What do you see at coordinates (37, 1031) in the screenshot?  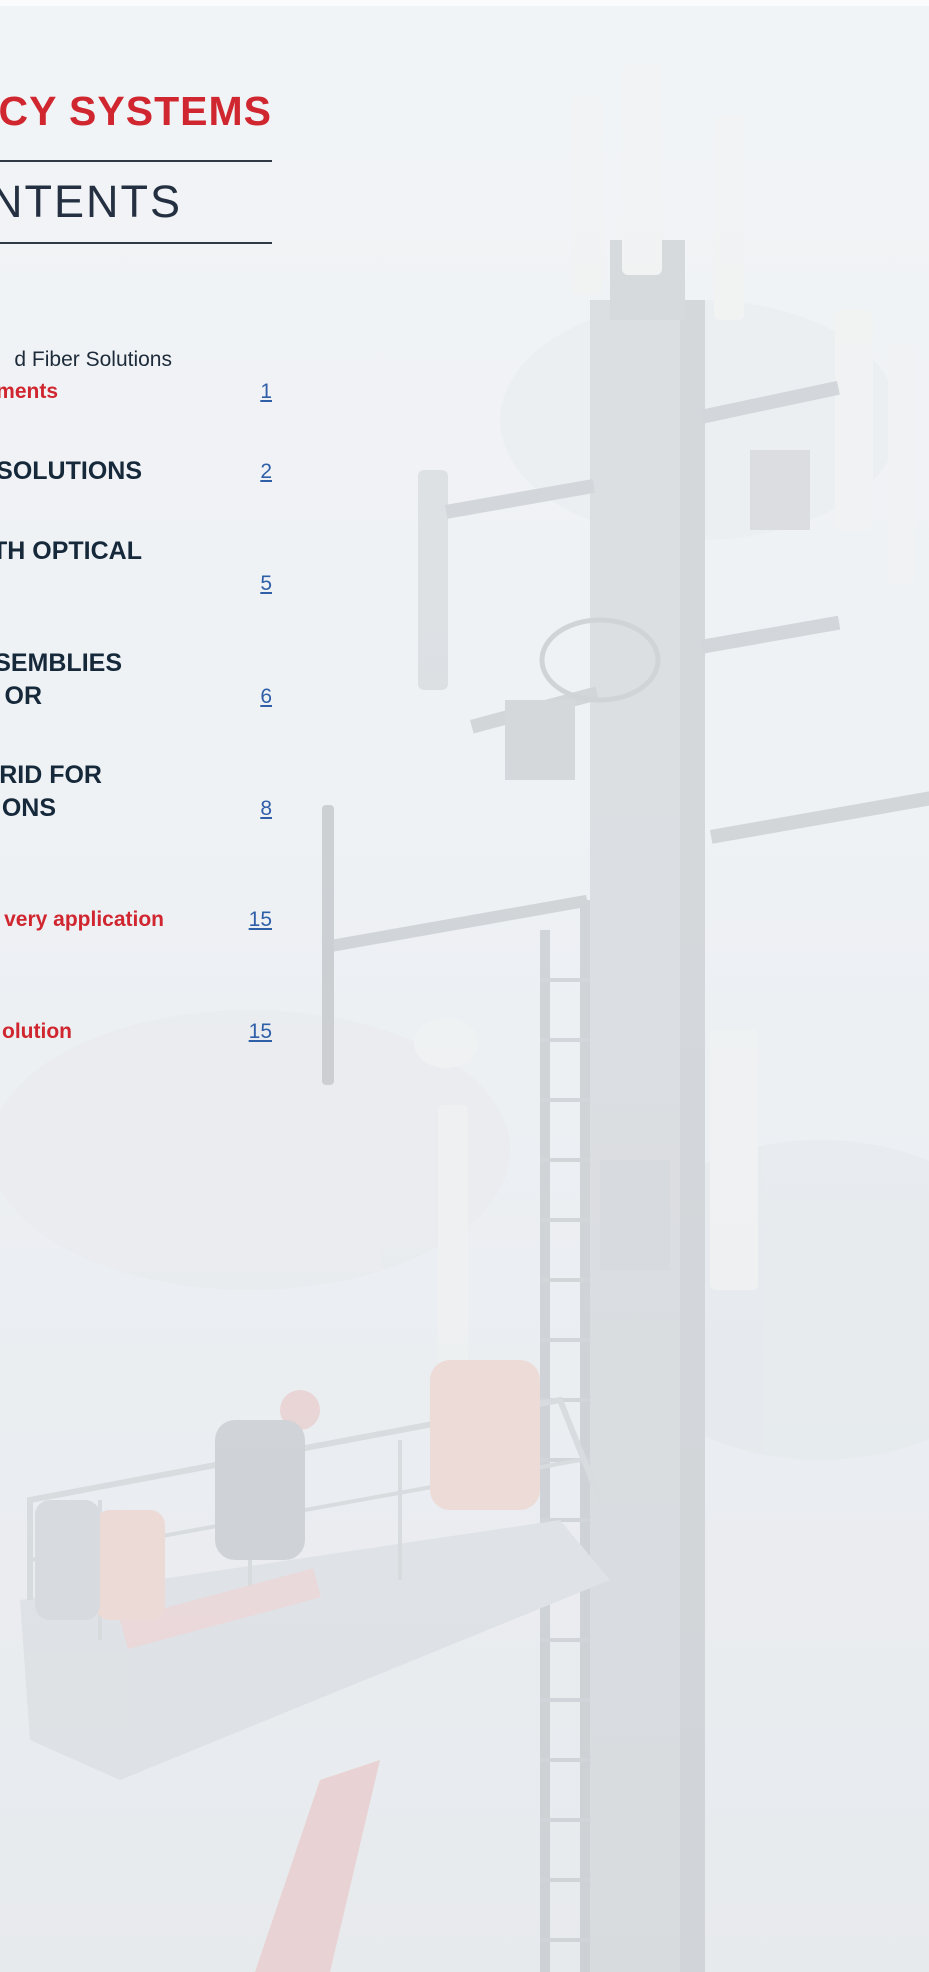 I see `toc-entry-text: olution` at bounding box center [37, 1031].